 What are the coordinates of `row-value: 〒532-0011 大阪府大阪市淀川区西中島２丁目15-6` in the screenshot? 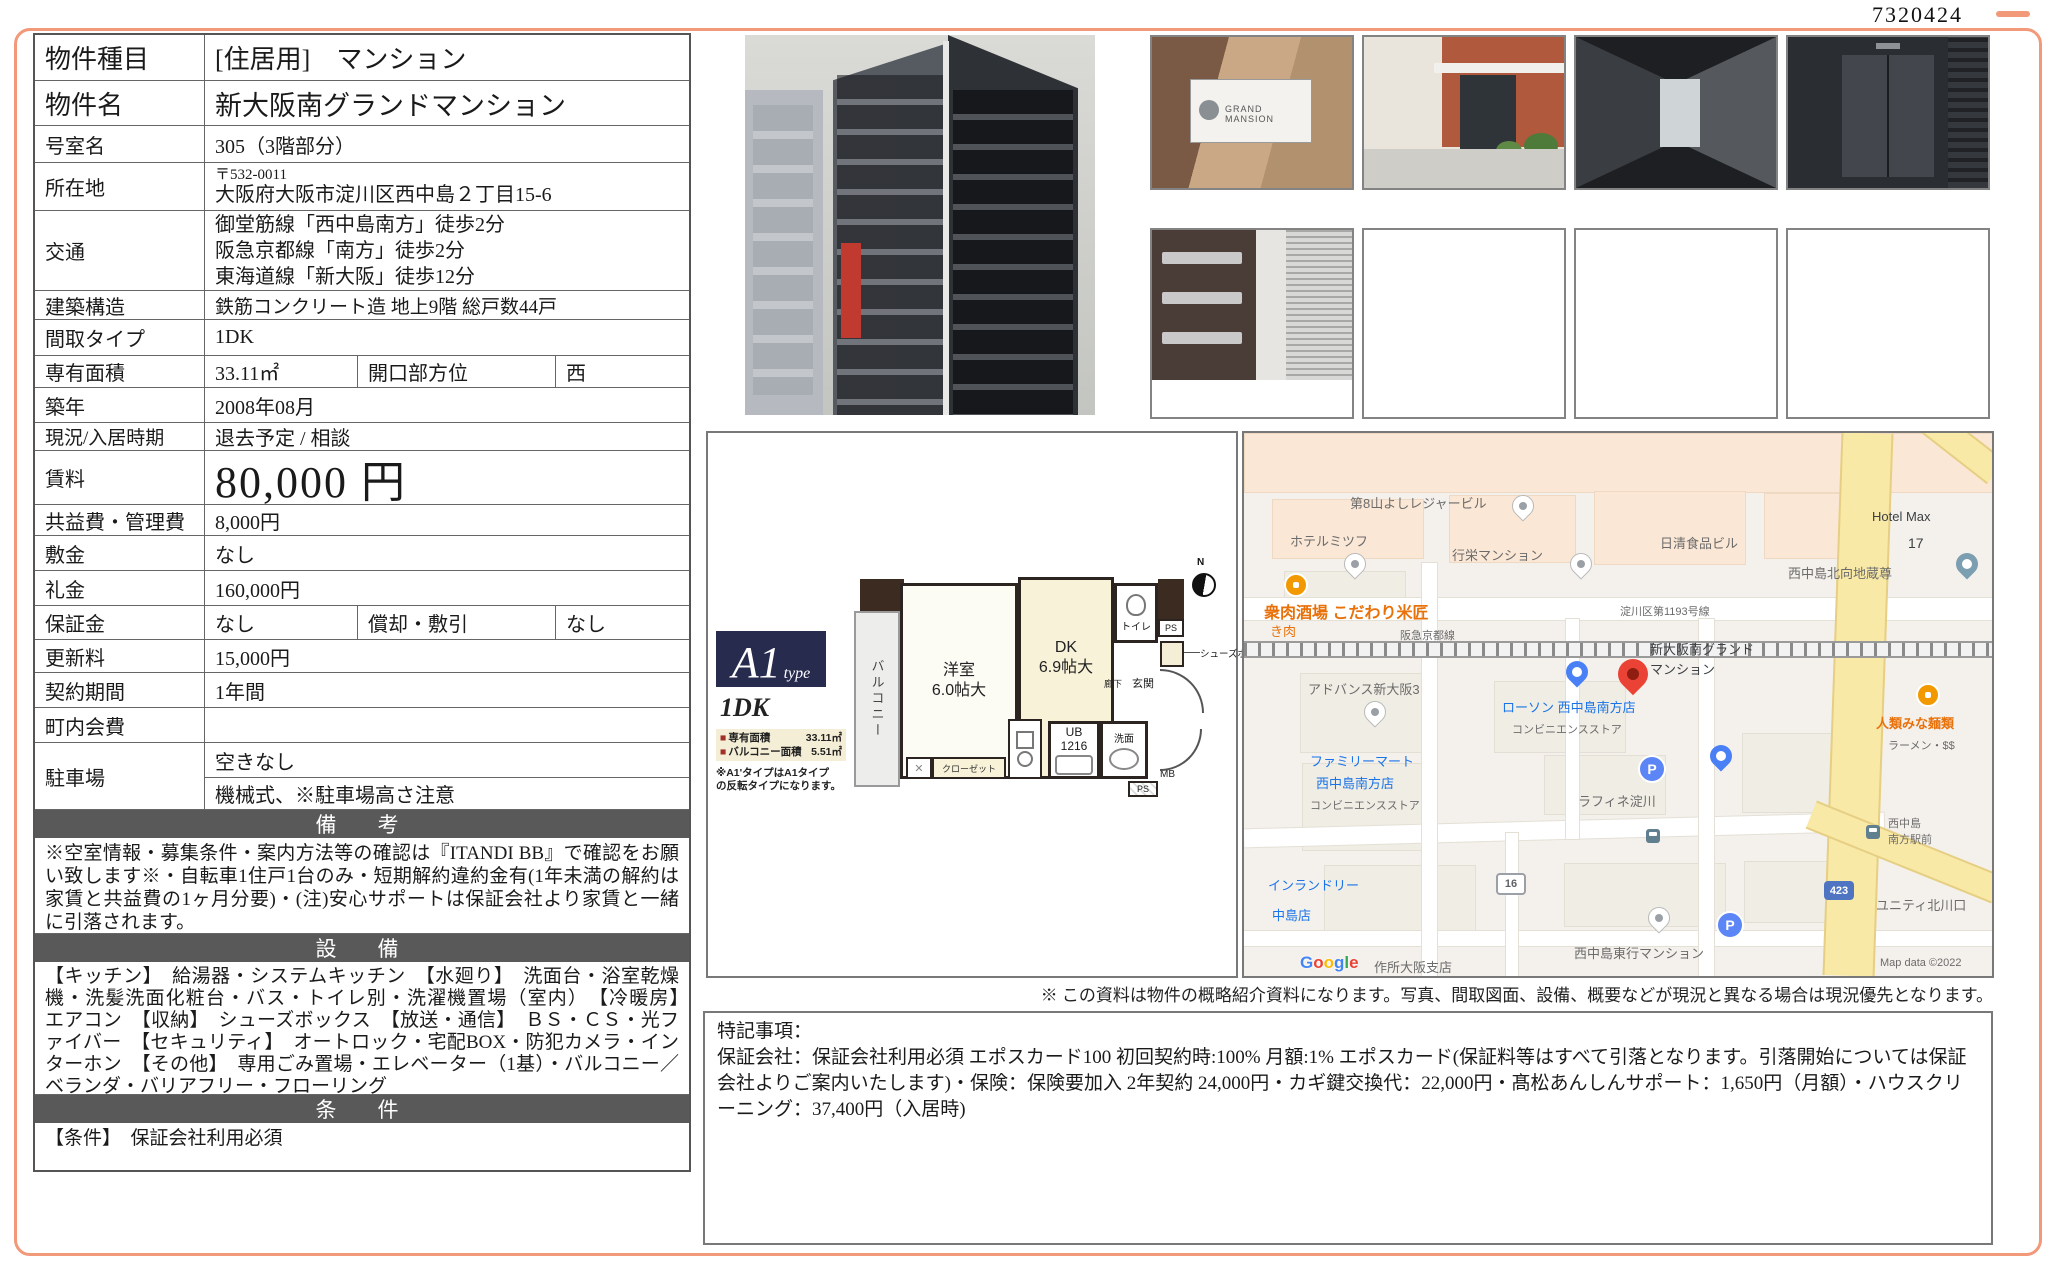 It's located at (447, 186).